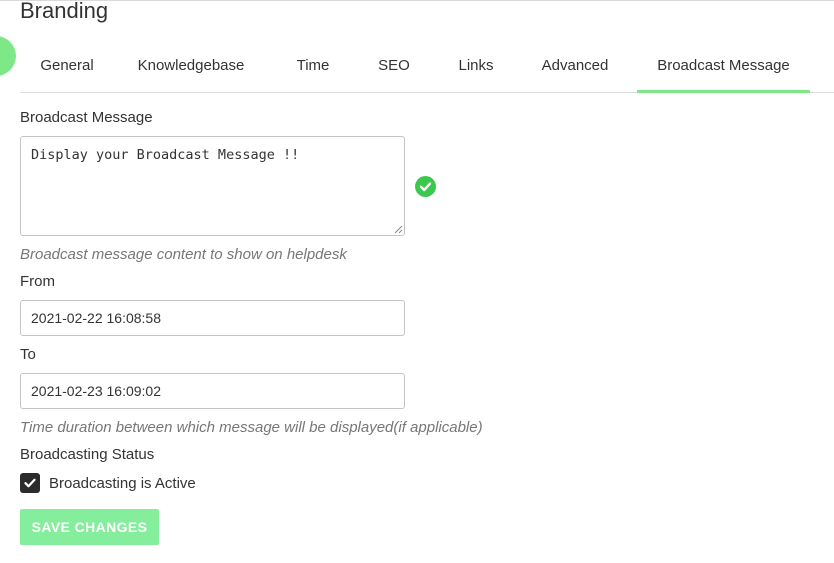  I want to click on page-title: Branding, so click(64, 11).